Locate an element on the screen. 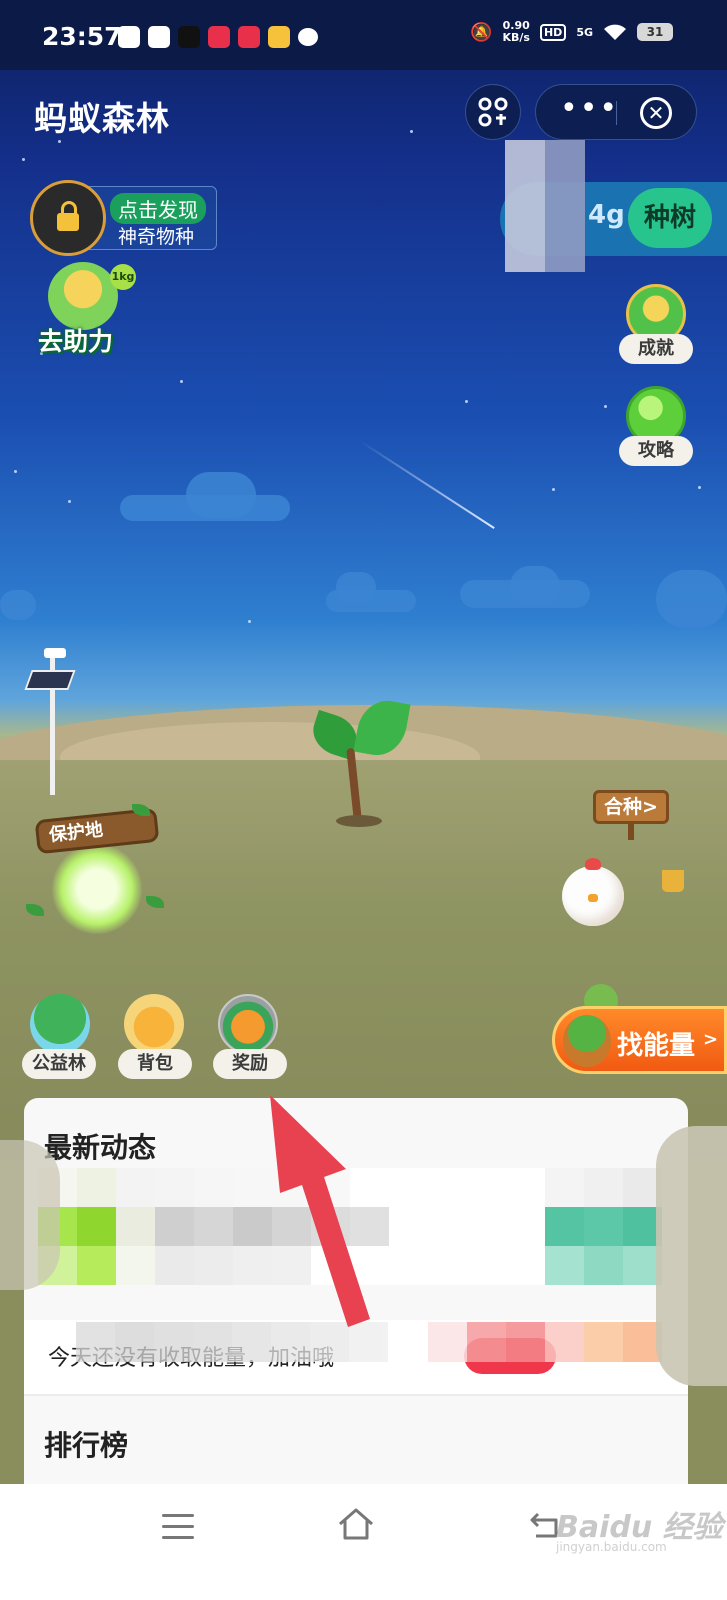  public-forest-label: 公益林 is located at coordinates (59, 1064).